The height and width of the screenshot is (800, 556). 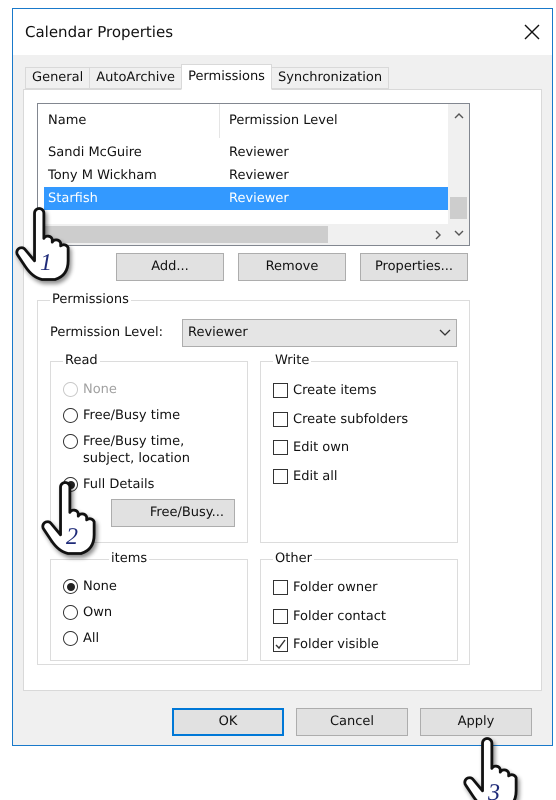 I want to click on chevron-up-icon, so click(x=458, y=116).